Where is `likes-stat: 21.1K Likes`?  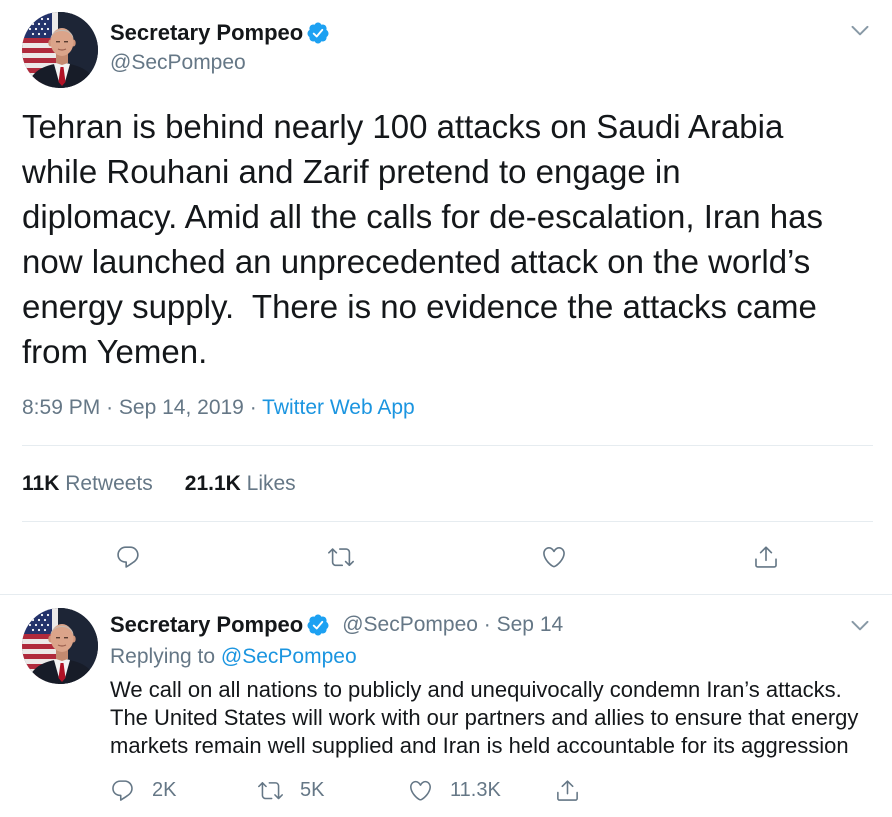 likes-stat: 21.1K Likes is located at coordinates (240, 484).